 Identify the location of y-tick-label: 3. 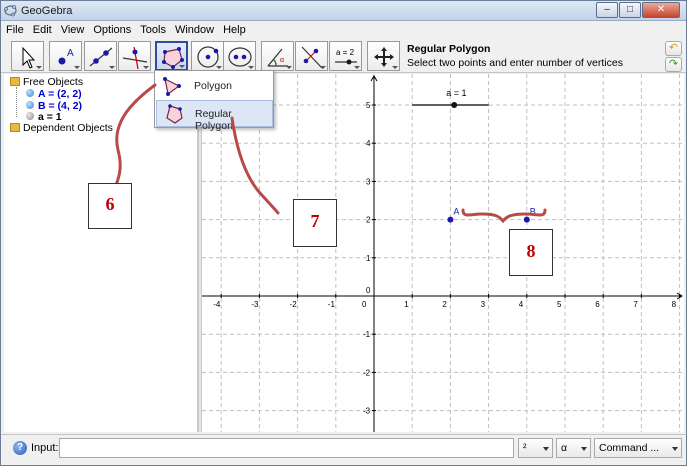
(368, 181).